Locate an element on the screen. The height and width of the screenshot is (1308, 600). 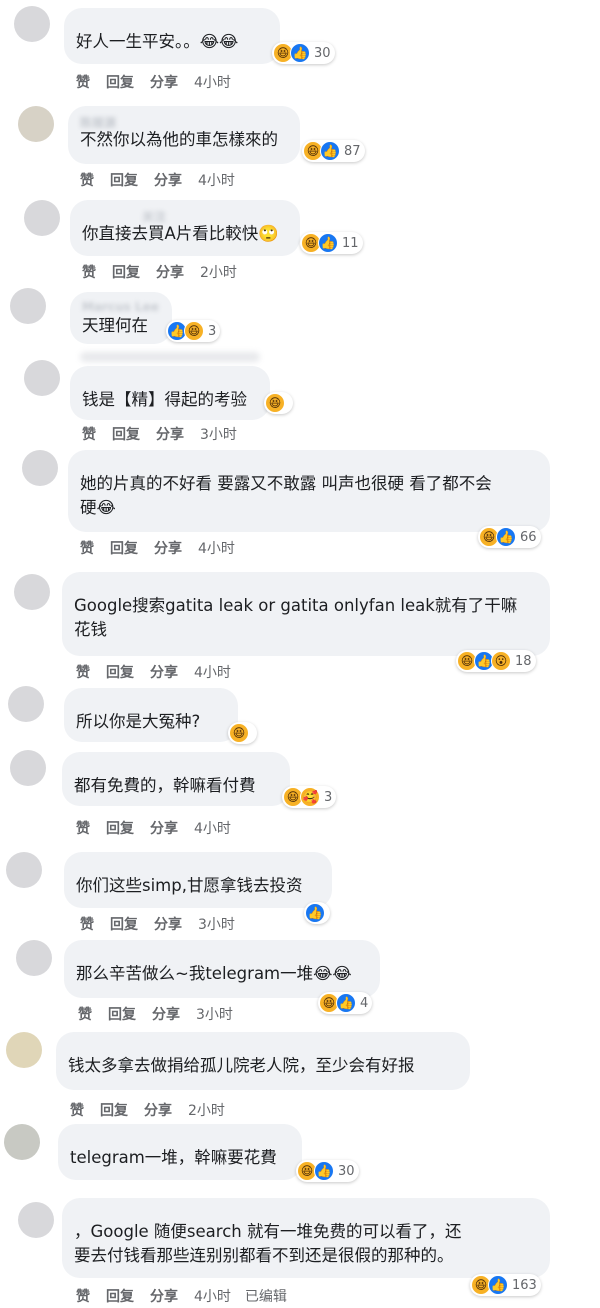
reaction-summary: 👍 is located at coordinates (317, 913).